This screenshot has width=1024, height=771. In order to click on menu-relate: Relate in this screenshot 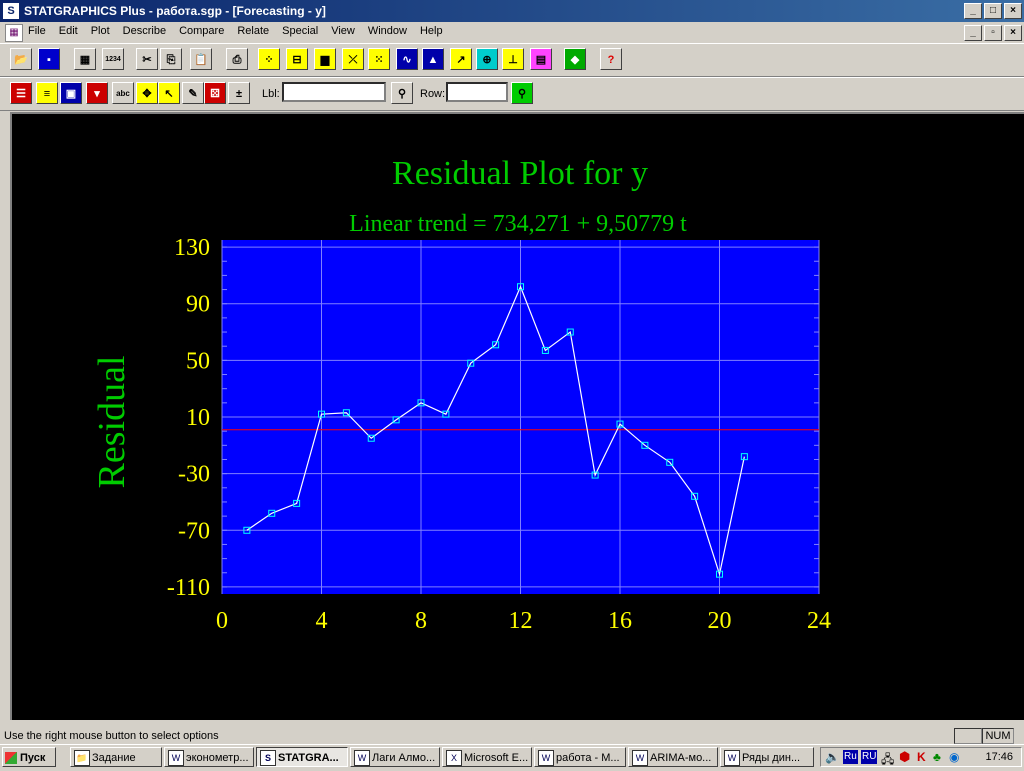, I will do `click(253, 31)`.